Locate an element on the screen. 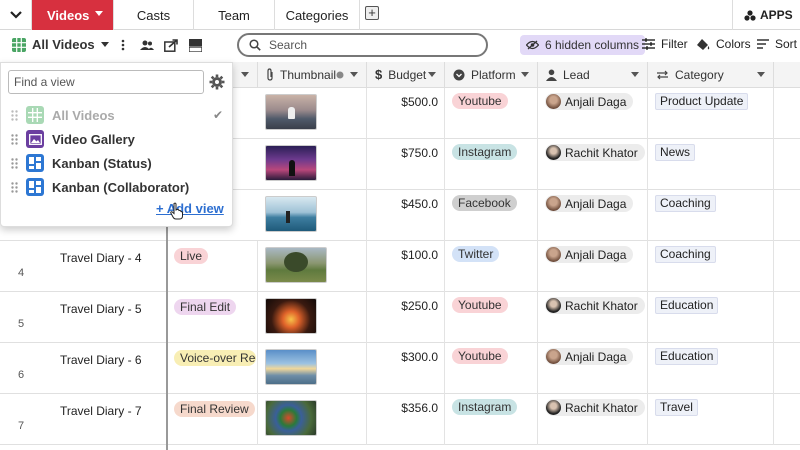  budget-cell: $100.0 is located at coordinates (406, 266).